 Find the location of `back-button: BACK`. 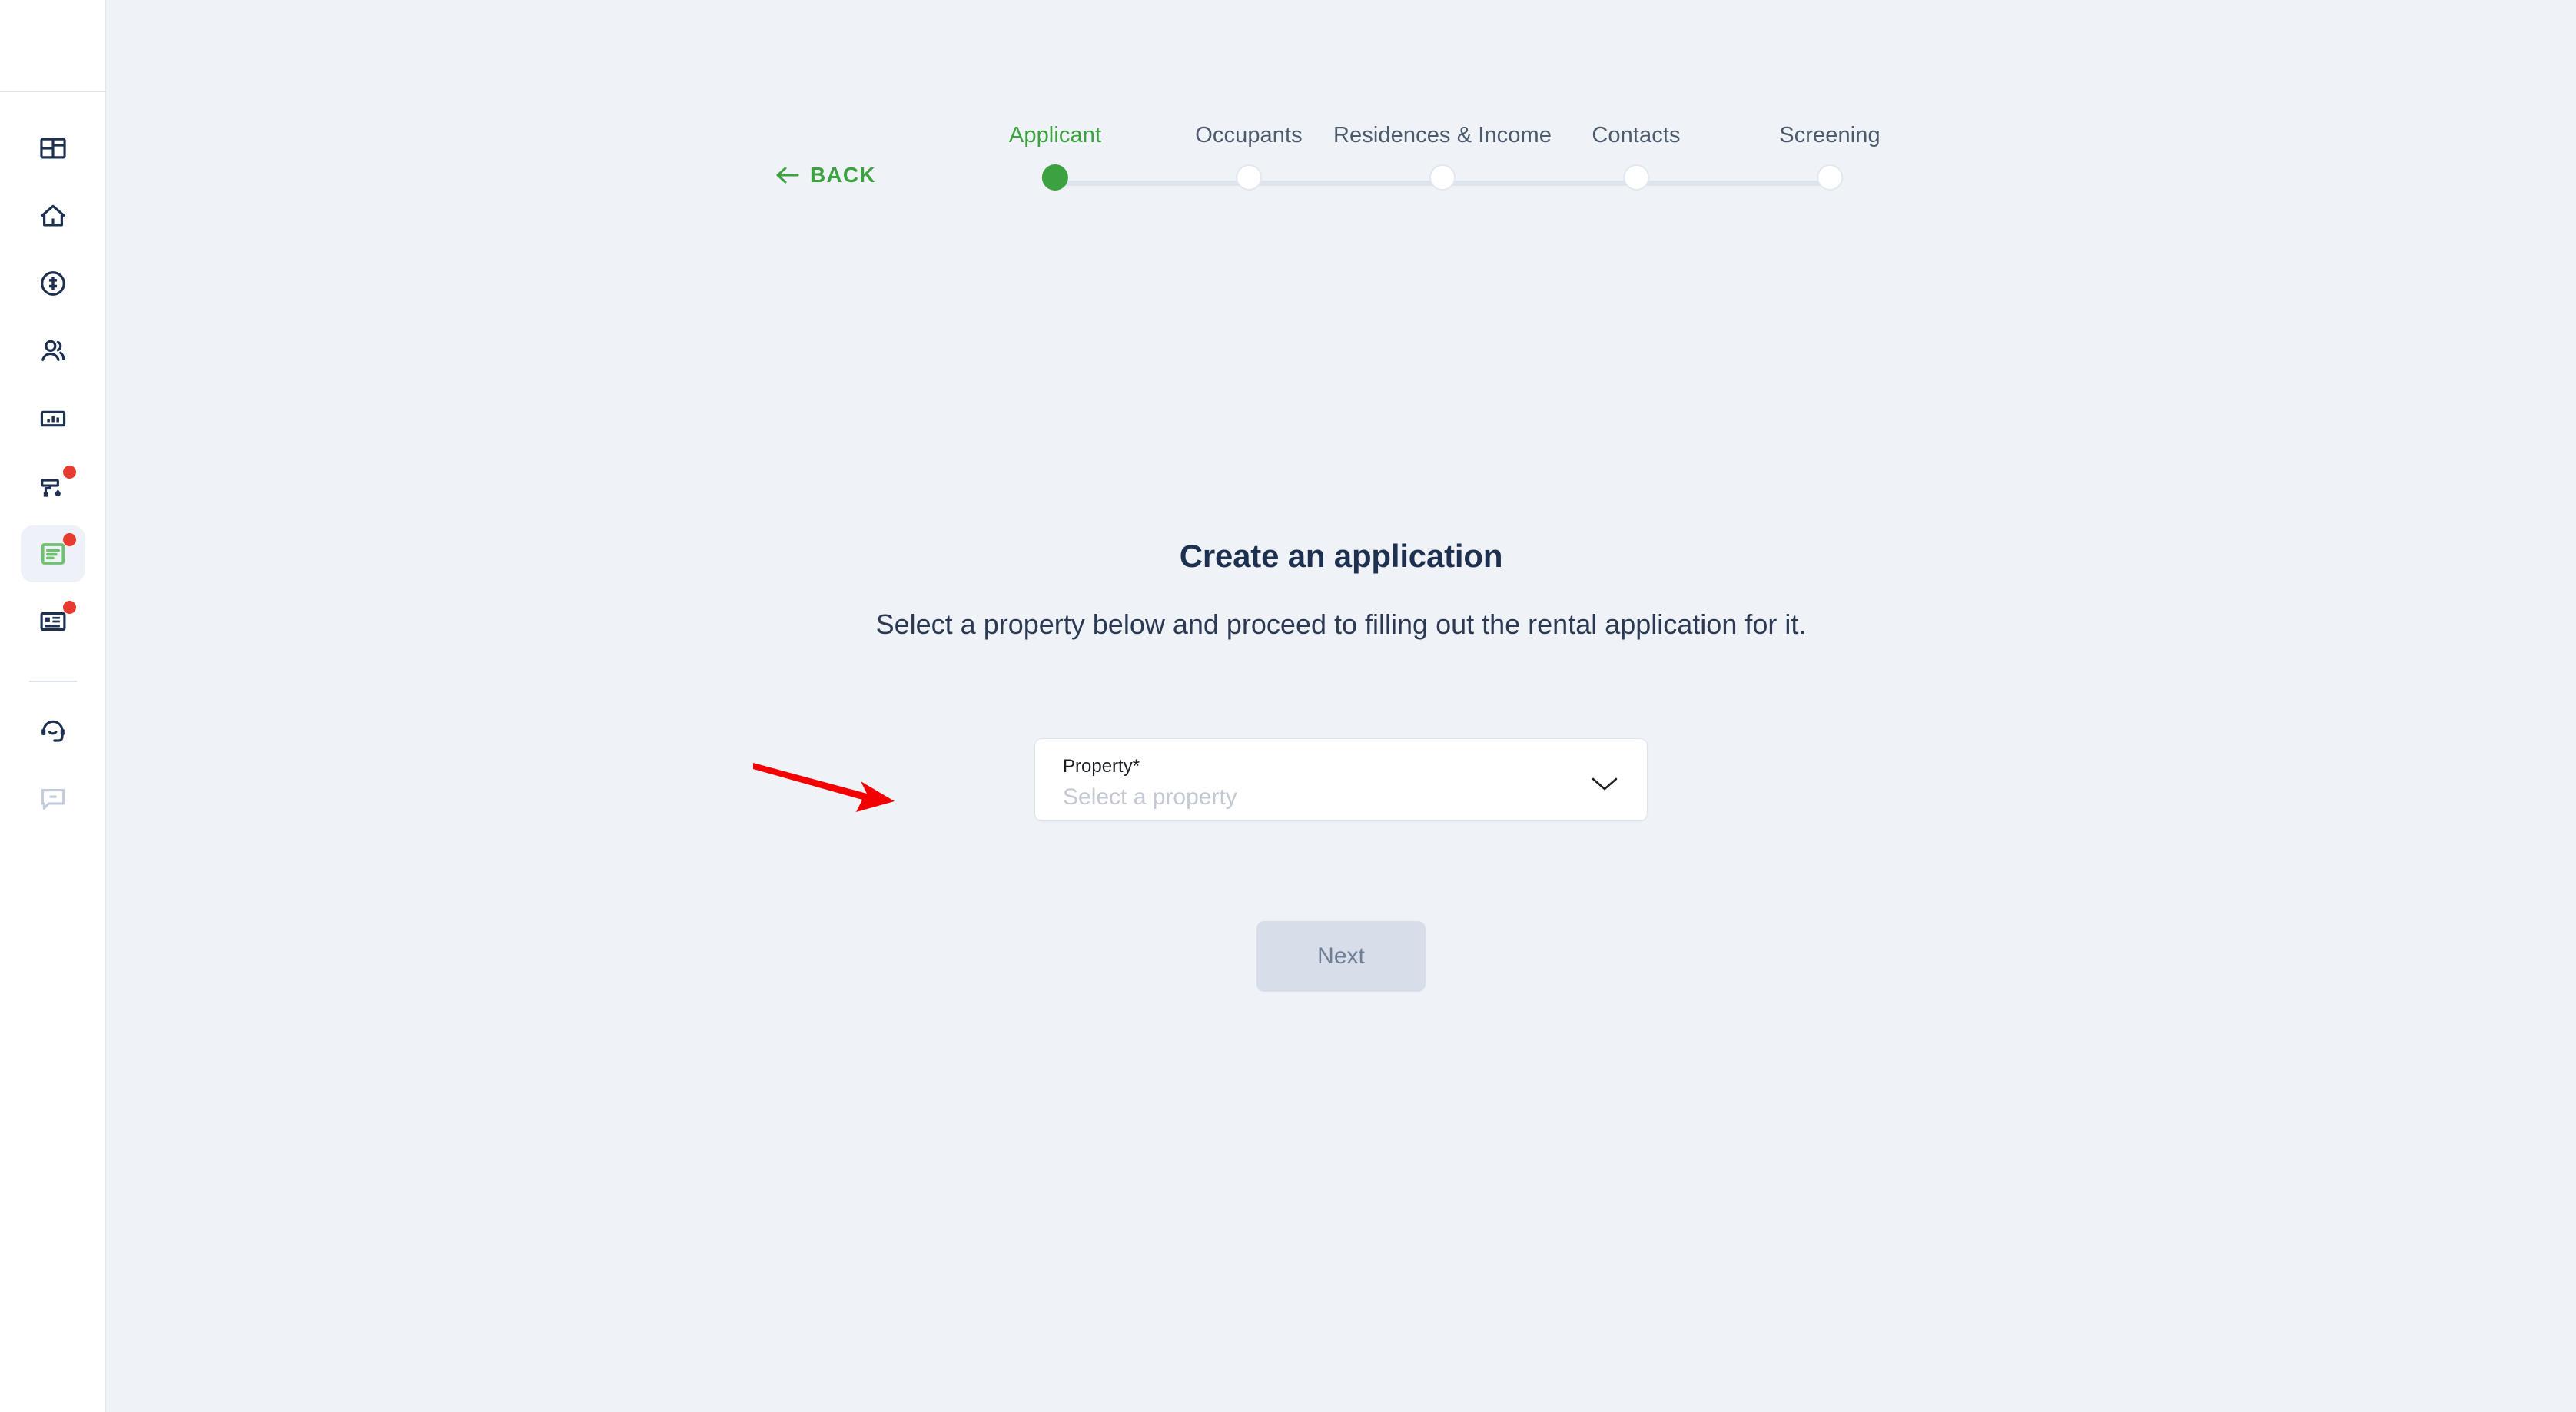

back-button: BACK is located at coordinates (825, 175).